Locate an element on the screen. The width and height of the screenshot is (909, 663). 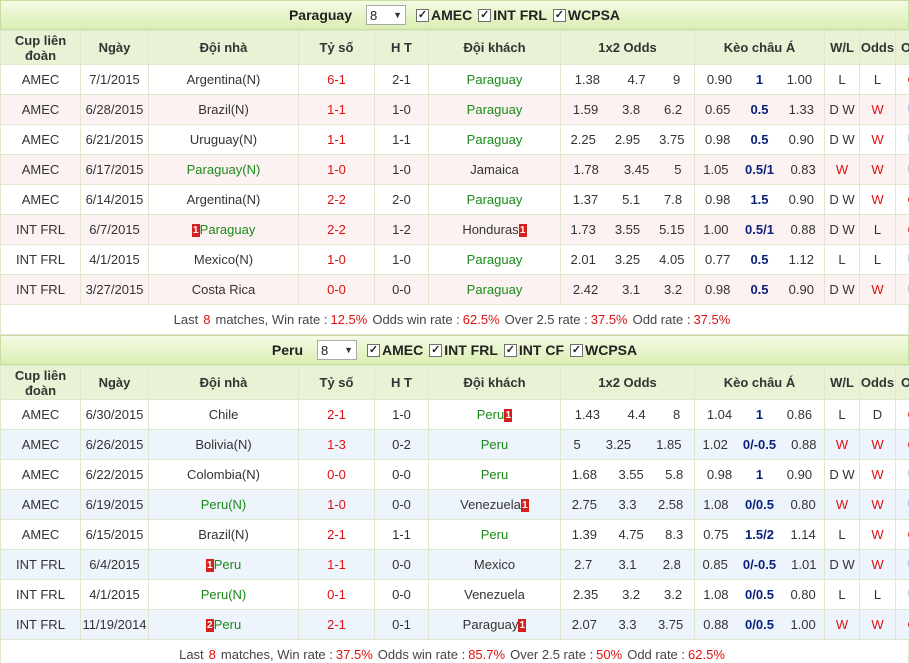
home-team-cell: Bolivia(N) is located at coordinates (223, 444).